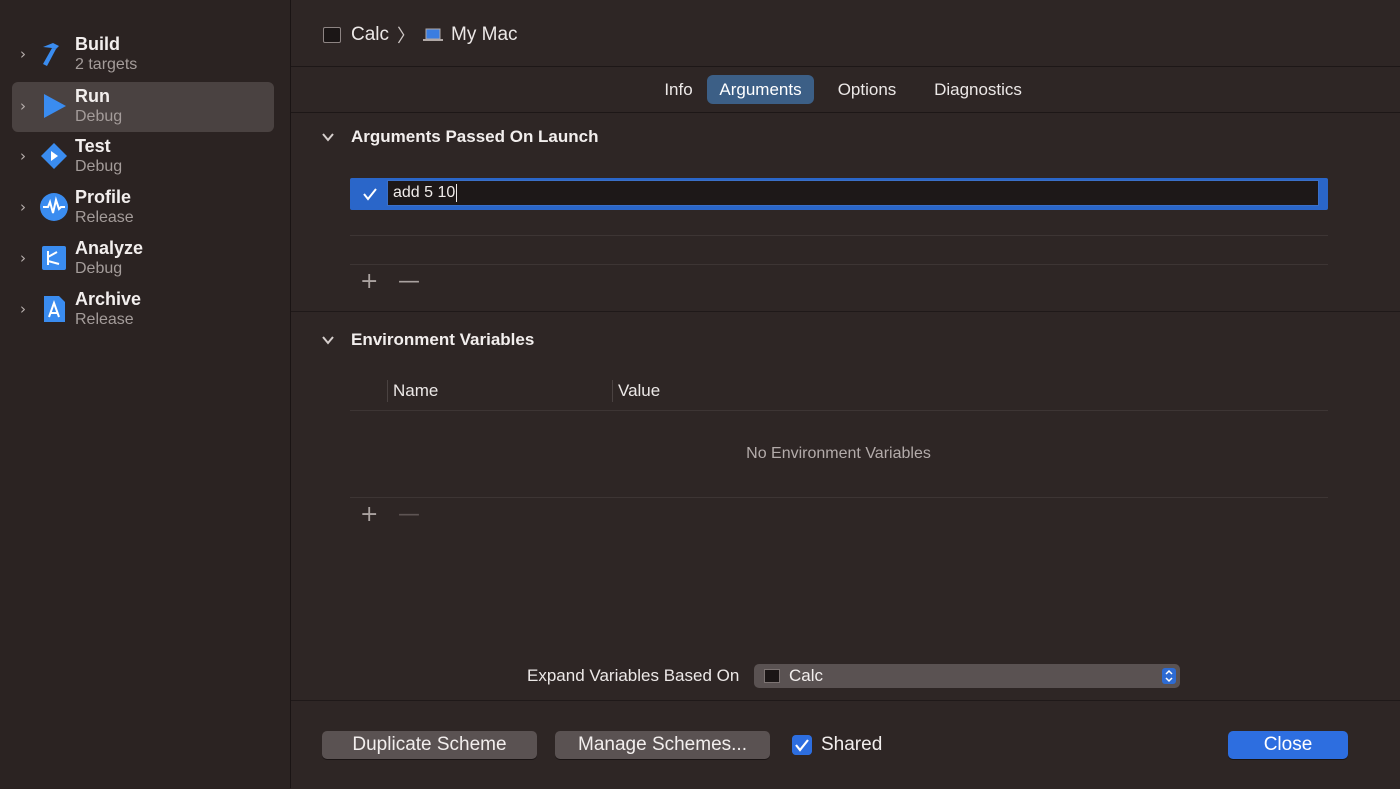 Image resolution: width=1400 pixels, height=789 pixels. Describe the element at coordinates (109, 248) in the screenshot. I see `sidebar-item-title: Analyze` at that location.